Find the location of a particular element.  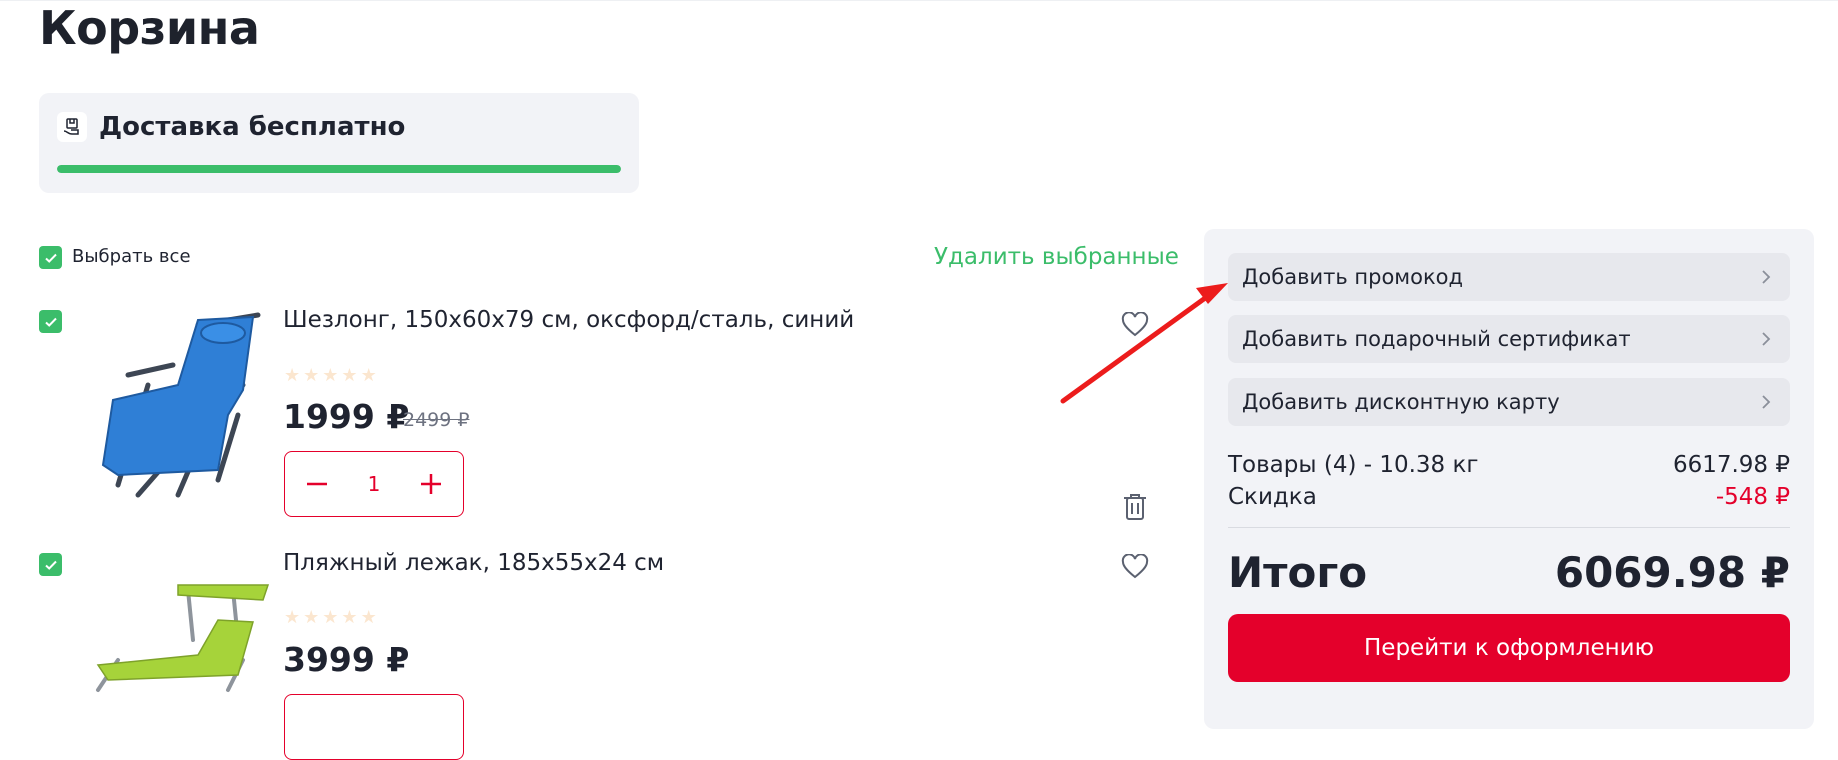

checkout-button: Перейти к оформлению is located at coordinates (1509, 648).